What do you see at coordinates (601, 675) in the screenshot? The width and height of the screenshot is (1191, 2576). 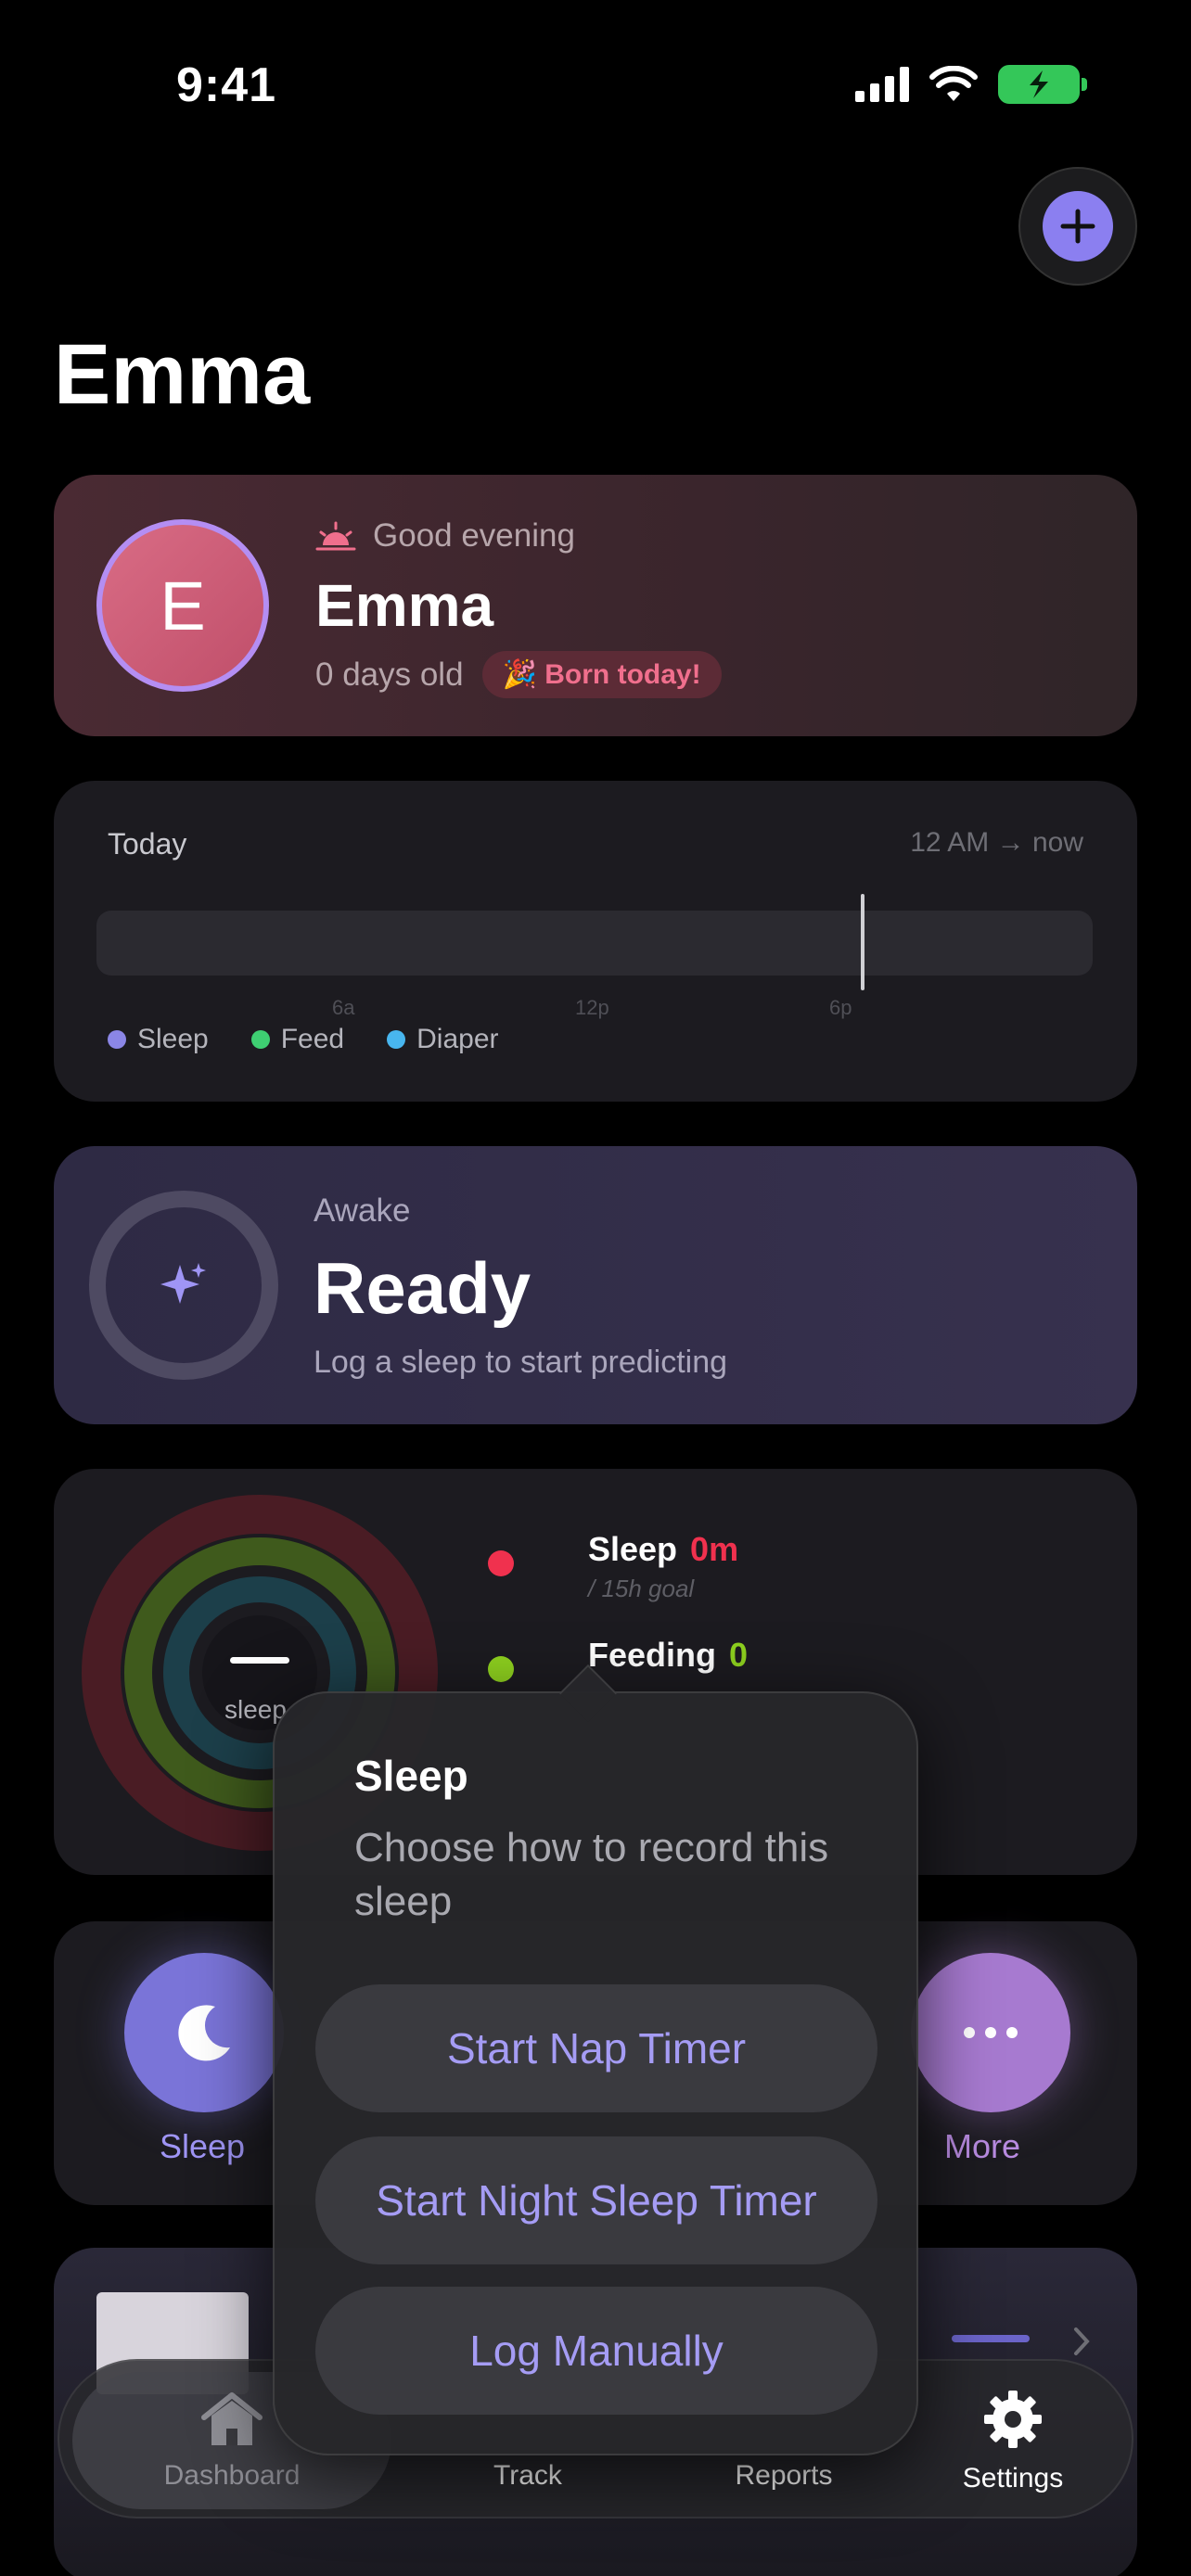 I see `born-today-badge: 🎉 Born today!` at bounding box center [601, 675].